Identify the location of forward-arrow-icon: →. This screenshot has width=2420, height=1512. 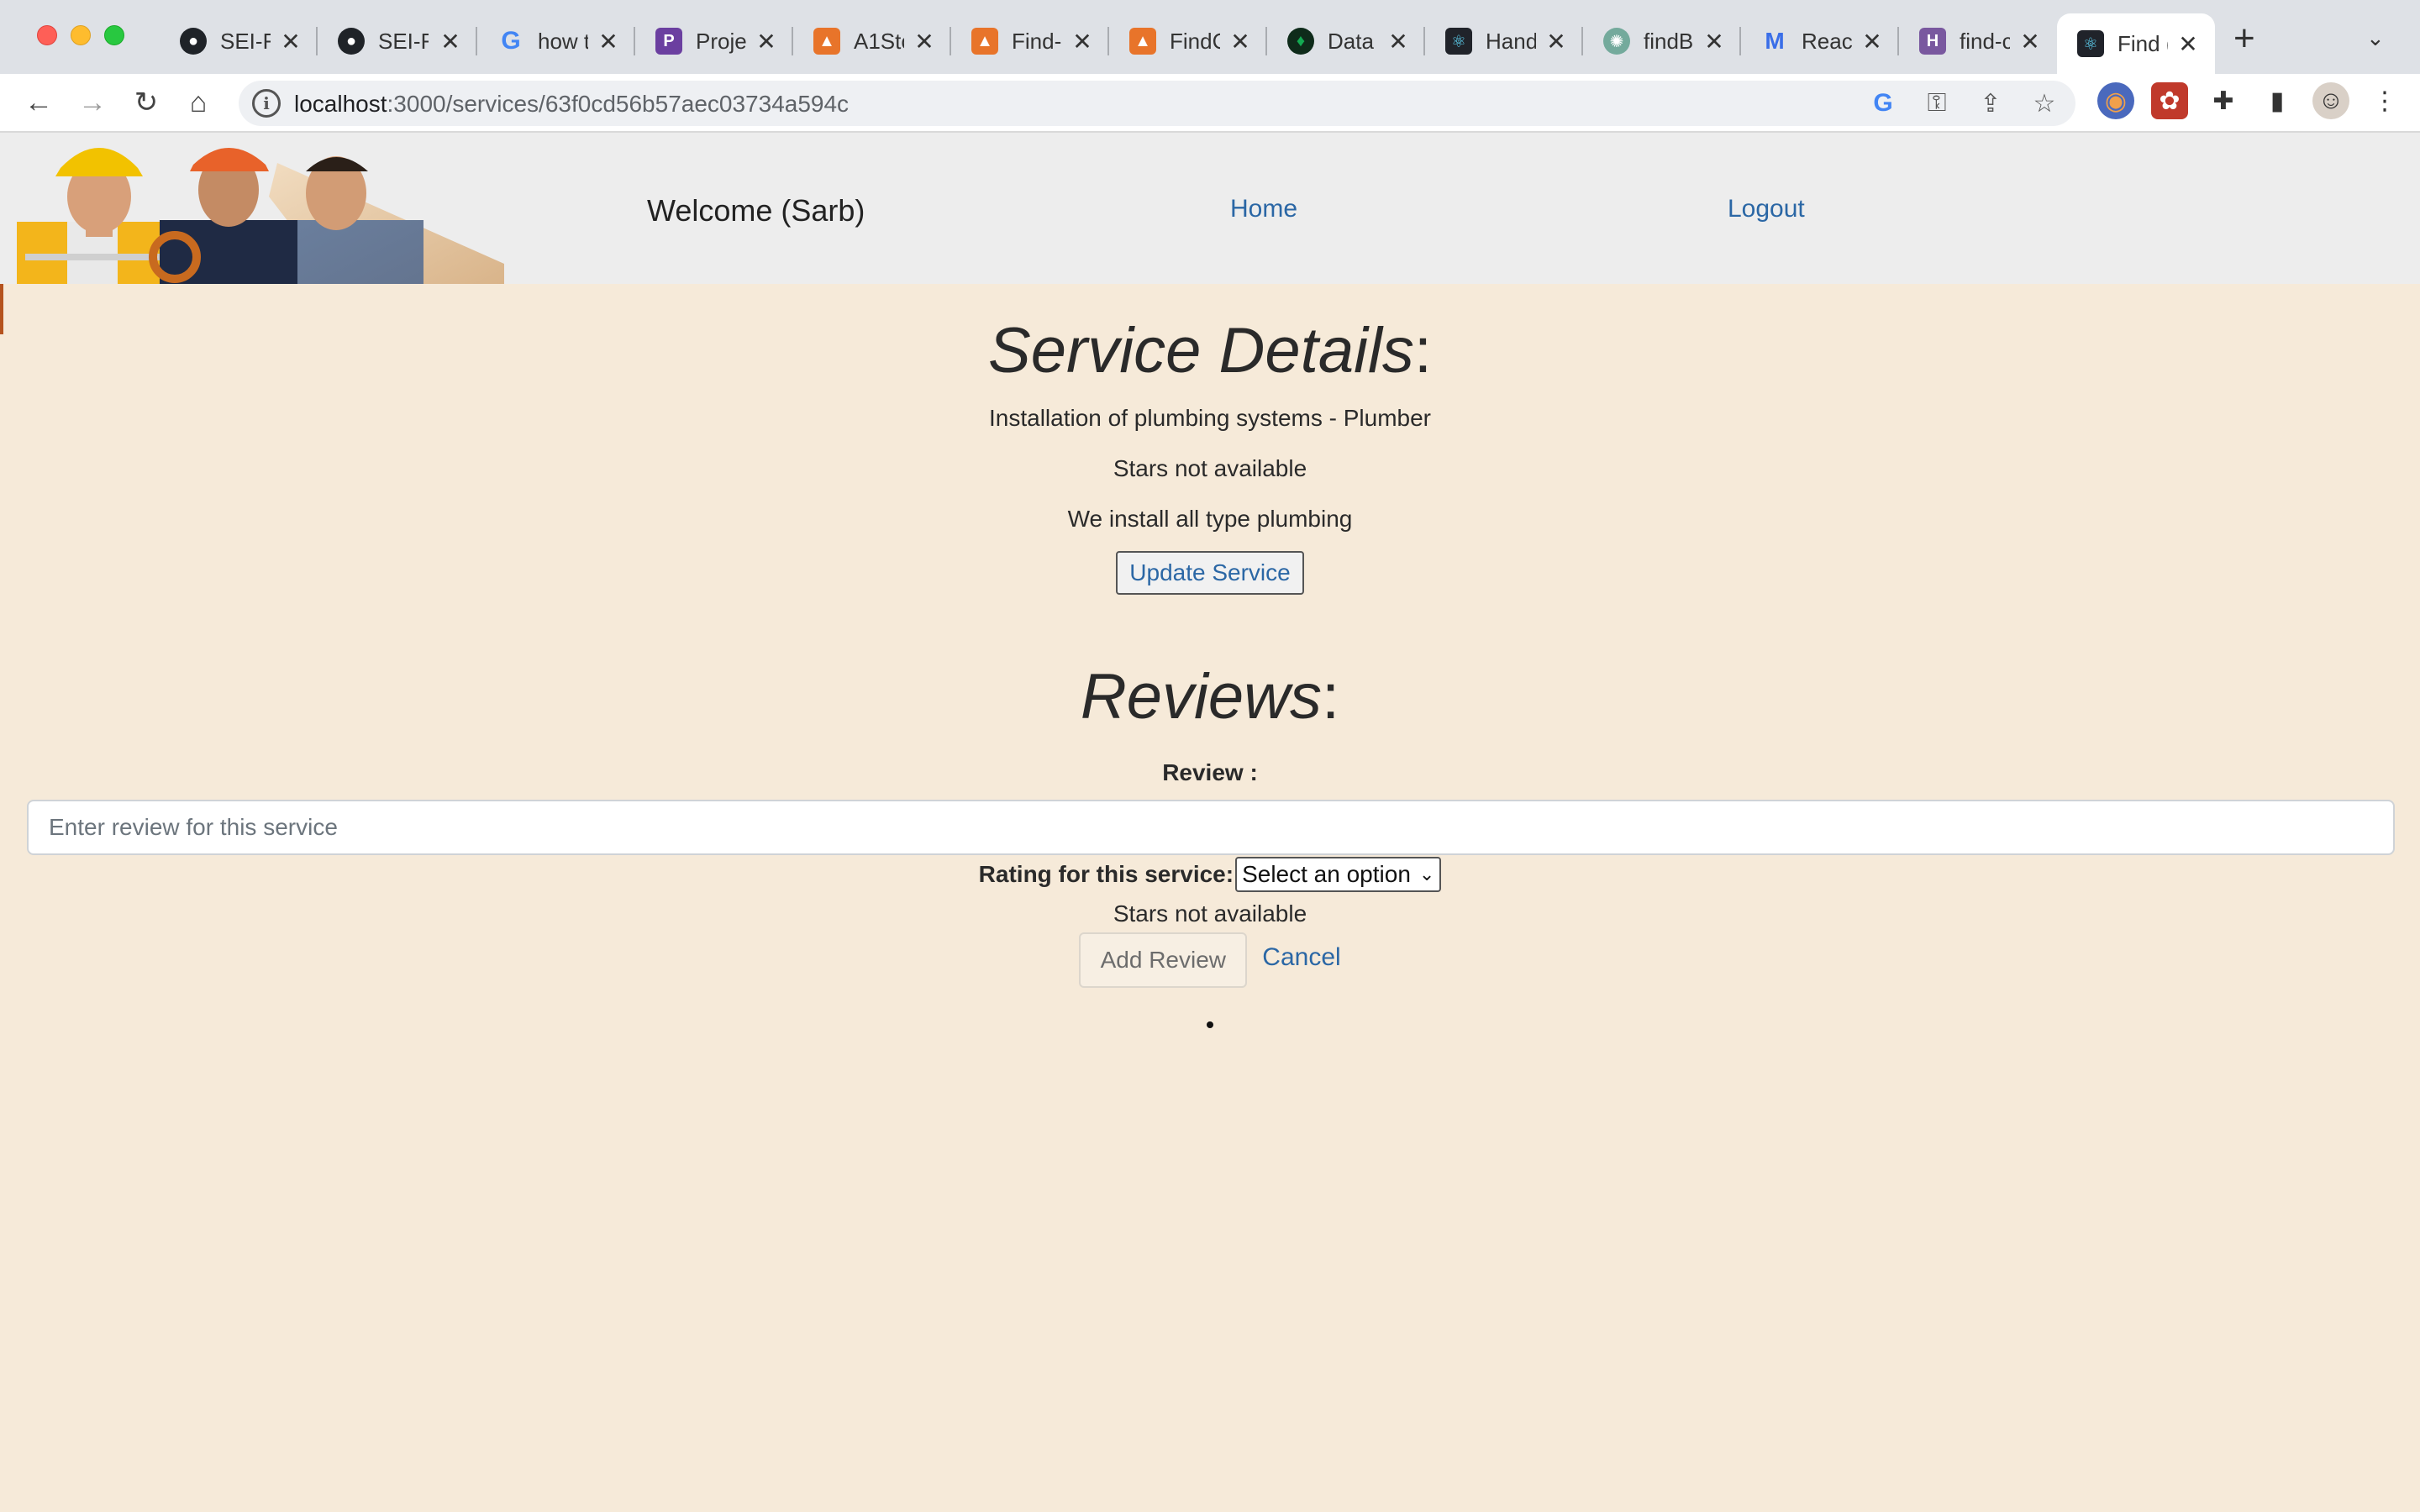
(92, 102).